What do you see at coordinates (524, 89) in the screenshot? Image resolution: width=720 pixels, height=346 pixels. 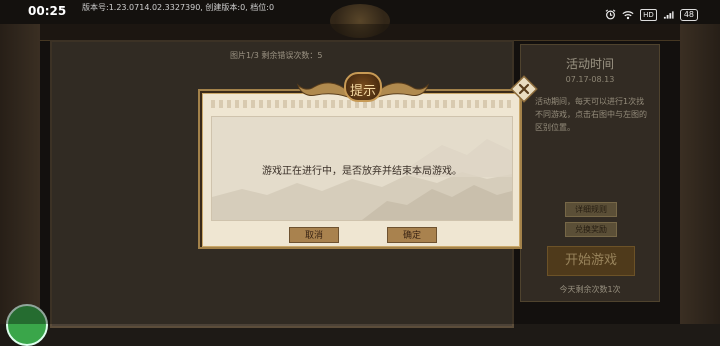 I see `close-icon` at bounding box center [524, 89].